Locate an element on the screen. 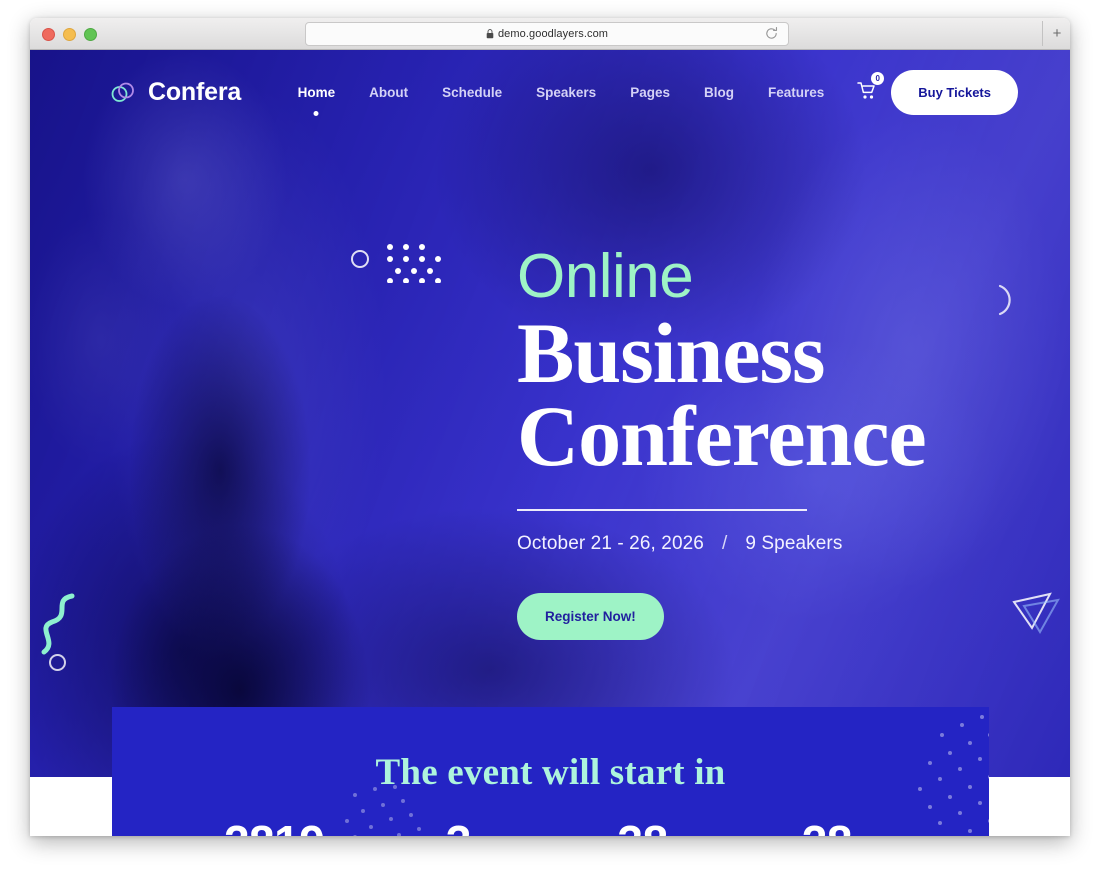 This screenshot has height=891, width=1100. zoom-window-button is located at coordinates (90, 34).